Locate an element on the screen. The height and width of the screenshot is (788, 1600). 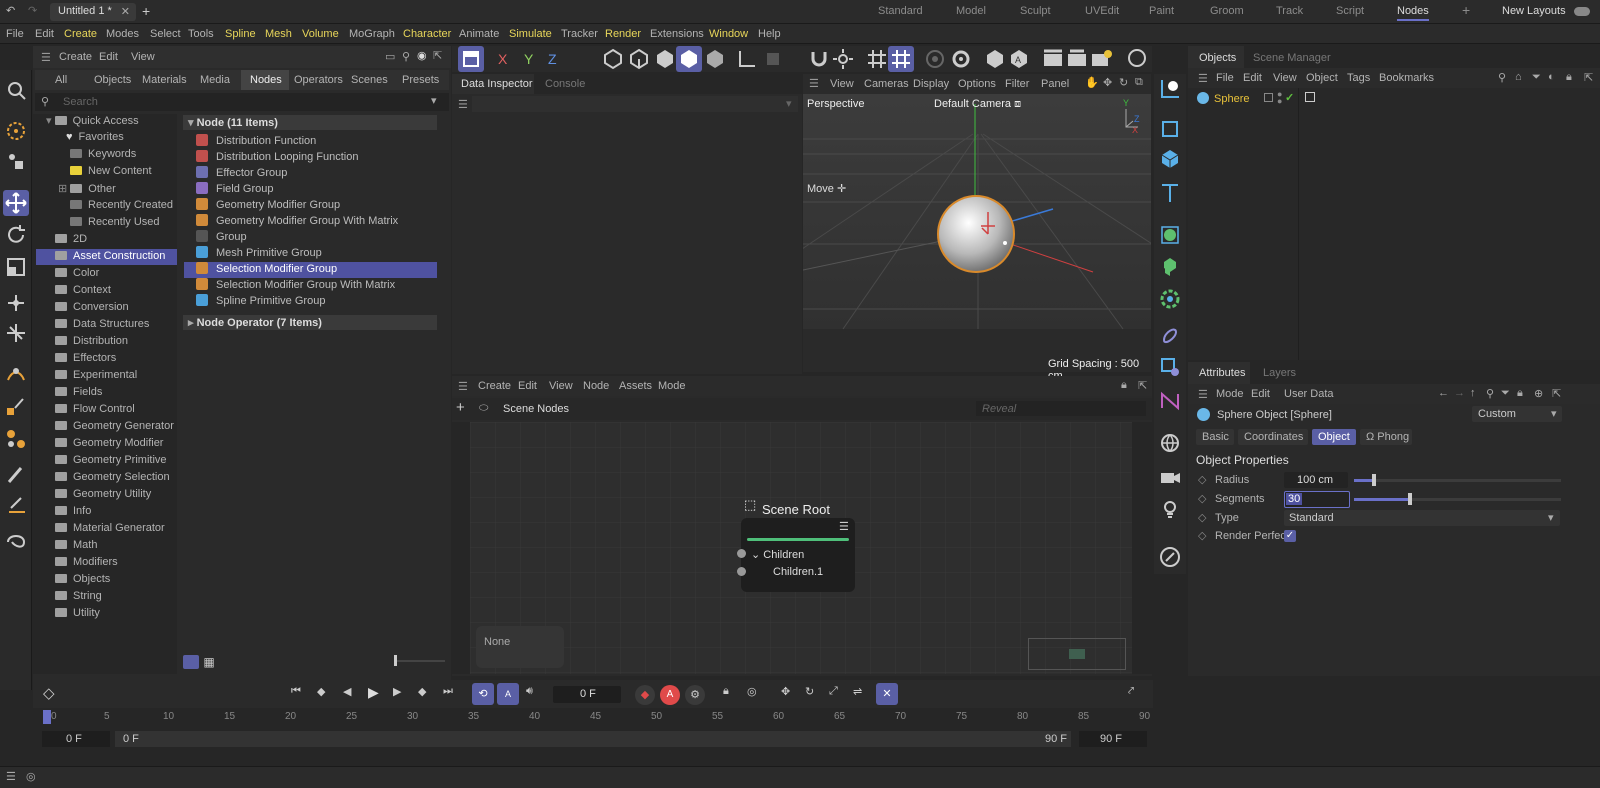
camera-label: Default Camera ⧈ is located at coordinates (977, 104).